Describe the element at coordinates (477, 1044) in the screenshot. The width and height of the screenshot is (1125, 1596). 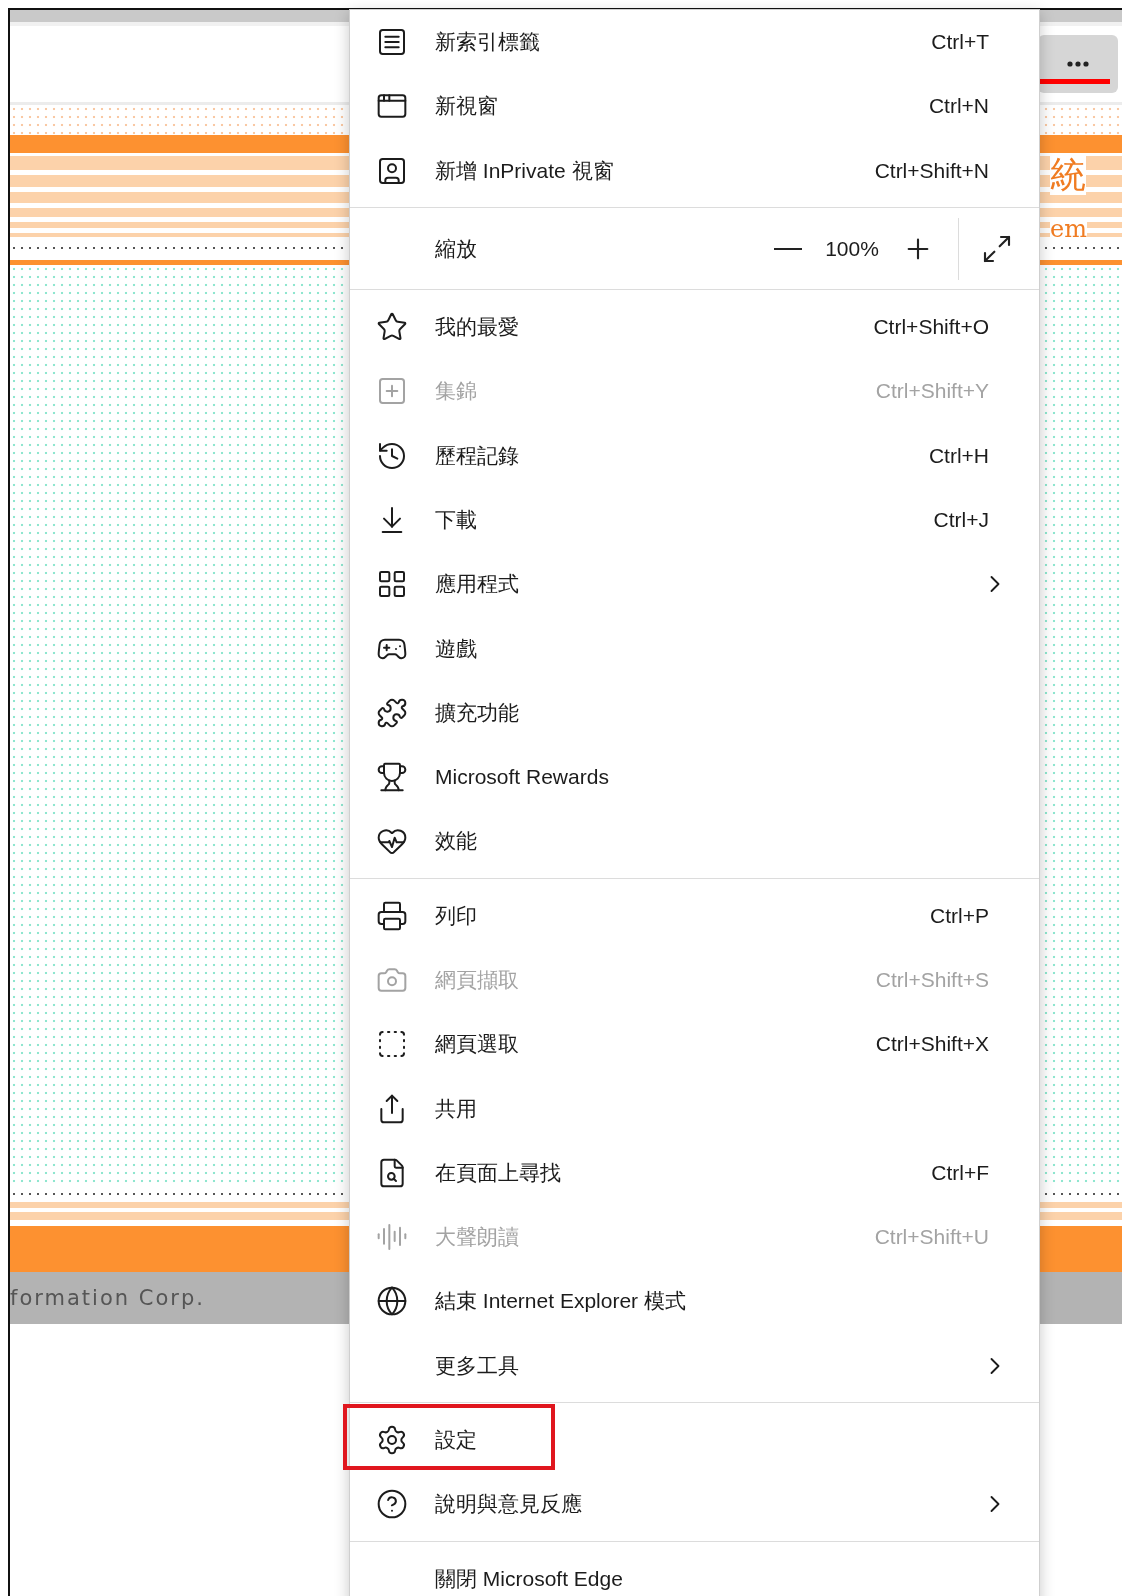
I see `menu-item-label: 網頁選取` at that location.